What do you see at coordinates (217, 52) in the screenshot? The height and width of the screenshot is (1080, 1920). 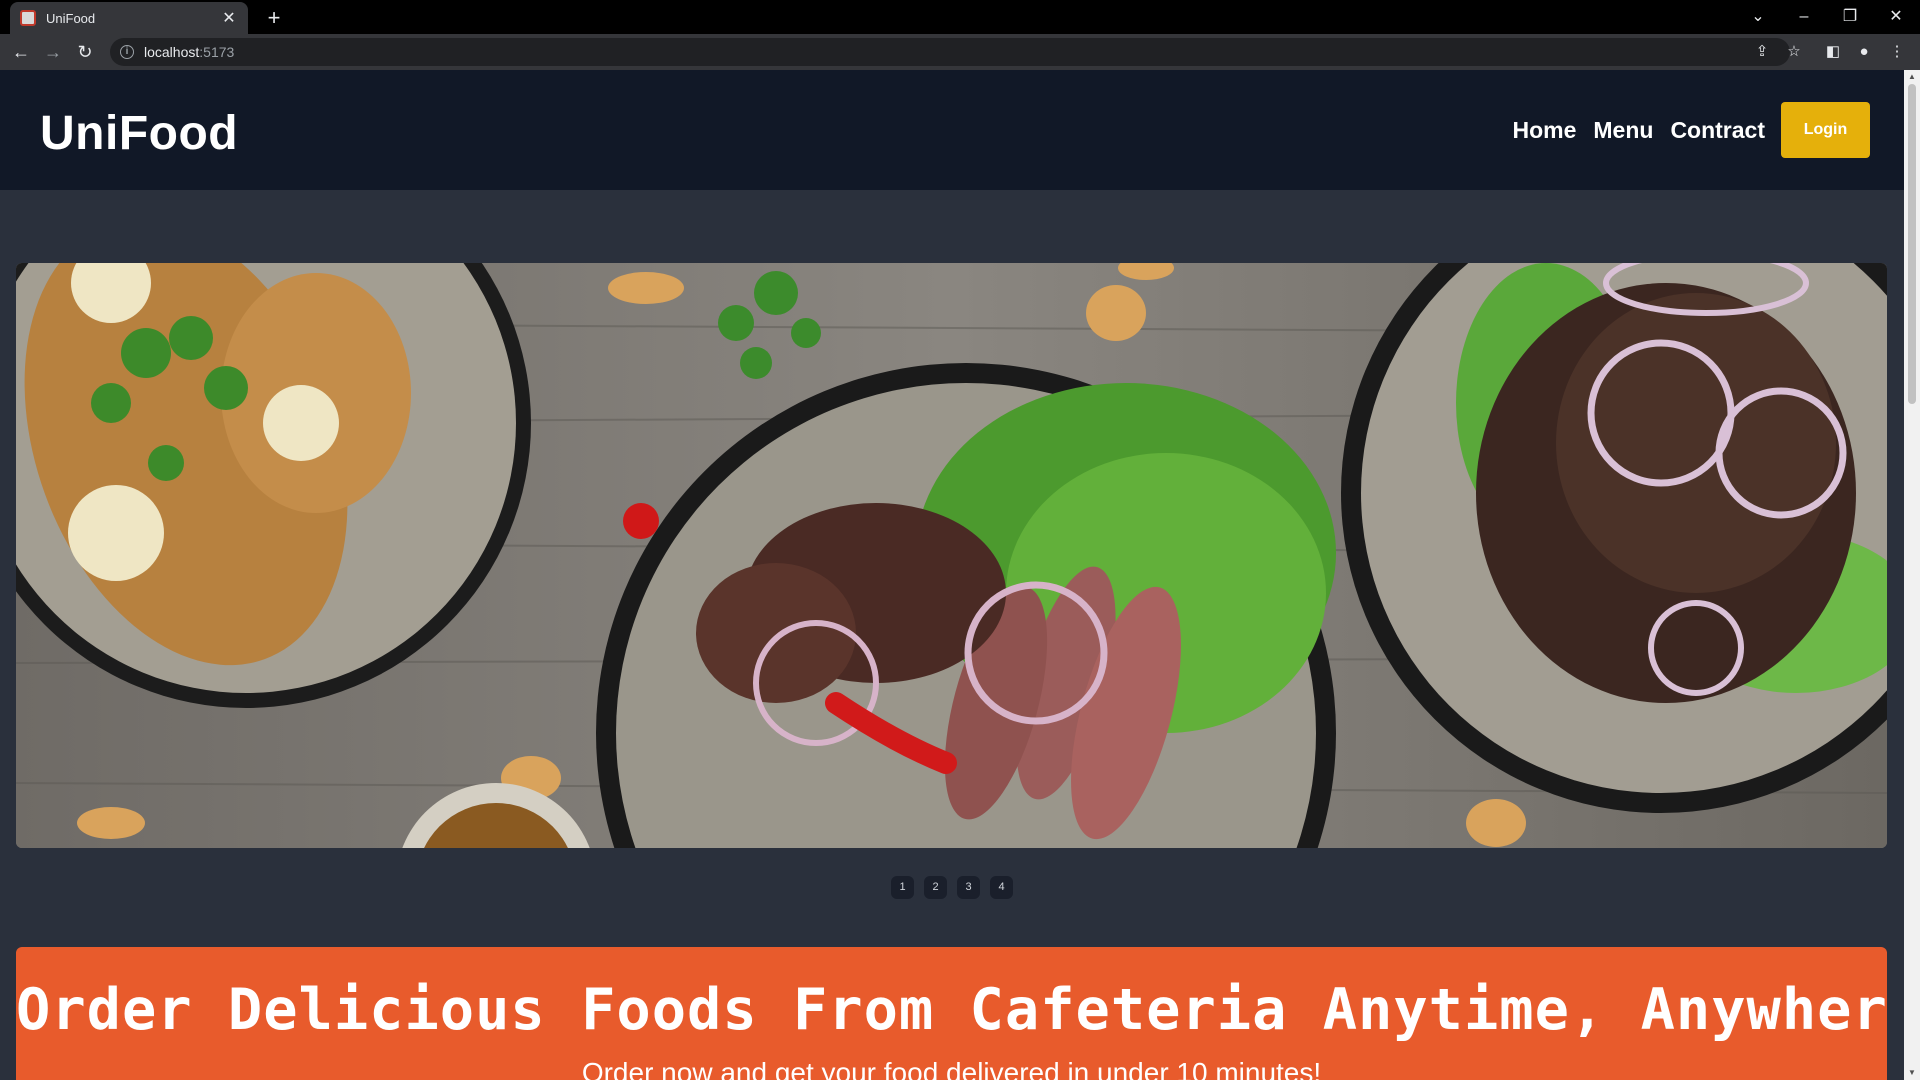 I see `url-port: :5173` at bounding box center [217, 52].